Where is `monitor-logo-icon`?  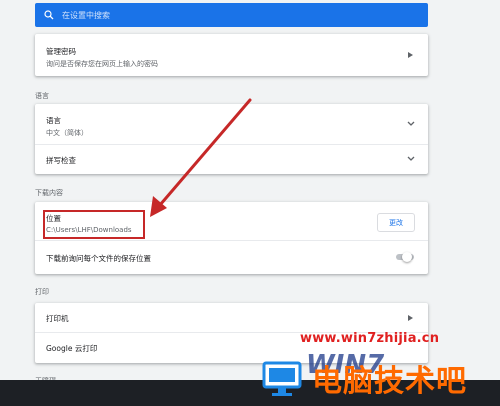
monitor-logo-icon is located at coordinates (282, 378).